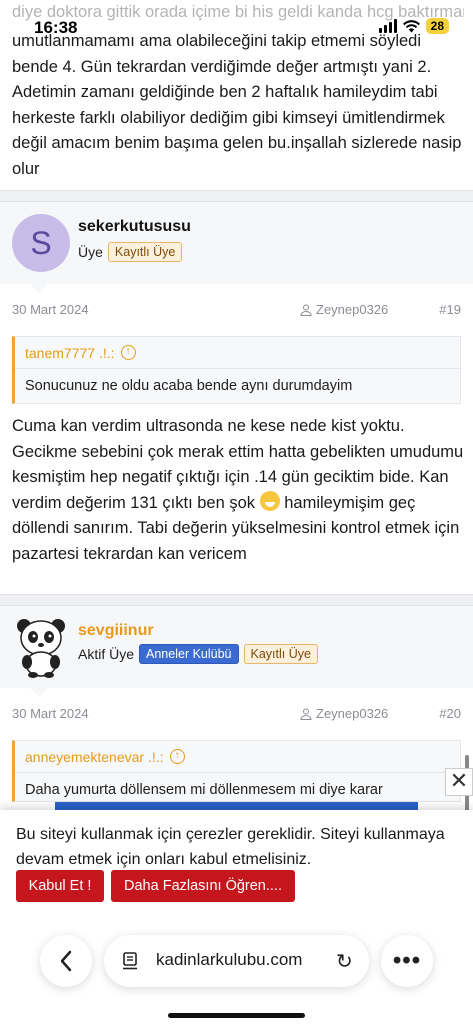 Image resolution: width=473 pixels, height=1024 pixels. I want to click on reload-icon: ↻, so click(344, 961).